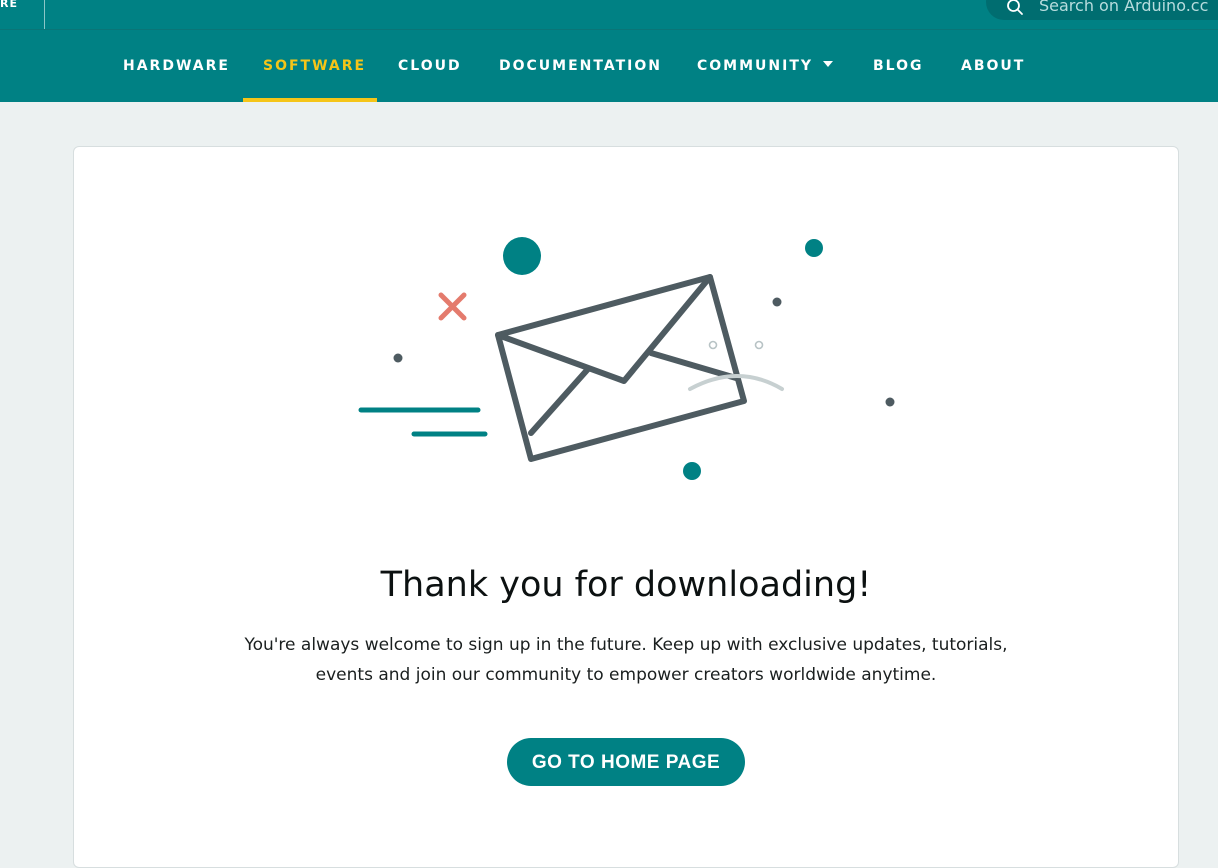 The image size is (1218, 868). Describe the element at coordinates (898, 66) in the screenshot. I see `nav-blog: BLOG` at that location.